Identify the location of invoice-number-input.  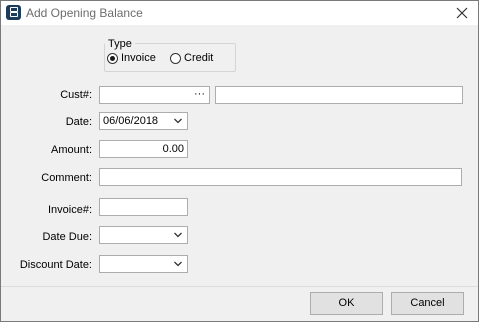
(143, 207).